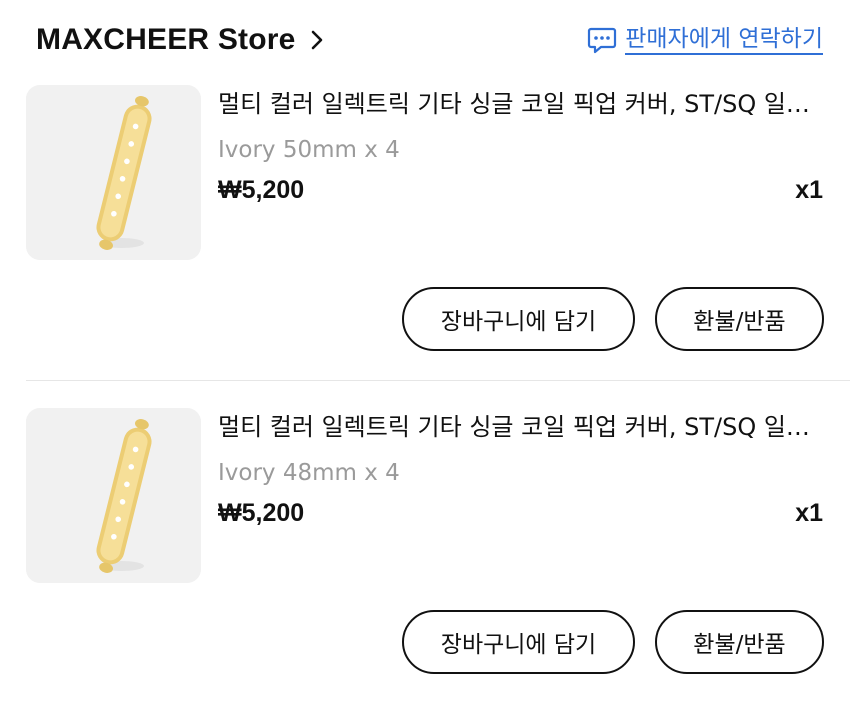 This screenshot has width=850, height=708. Describe the element at coordinates (438, 380) in the screenshot. I see `item-divider` at that location.